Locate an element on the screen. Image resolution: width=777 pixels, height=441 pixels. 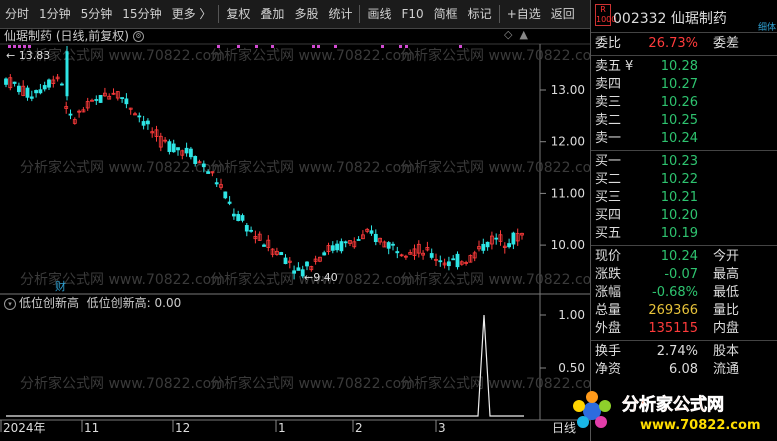
low-label: ←9.40 is located at coordinates (321, 277).